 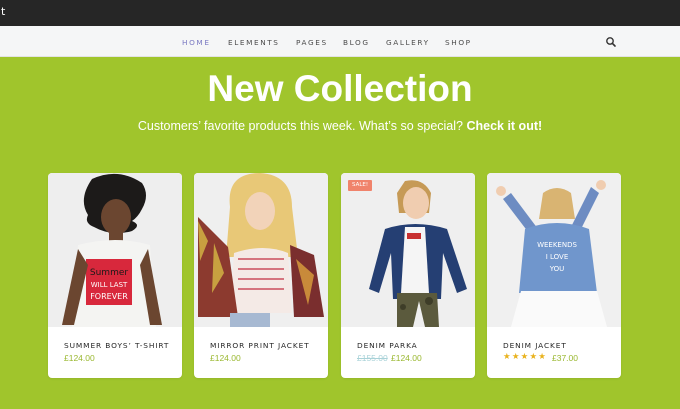 What do you see at coordinates (557, 269) in the screenshot?
I see `svg-text: YOU` at bounding box center [557, 269].